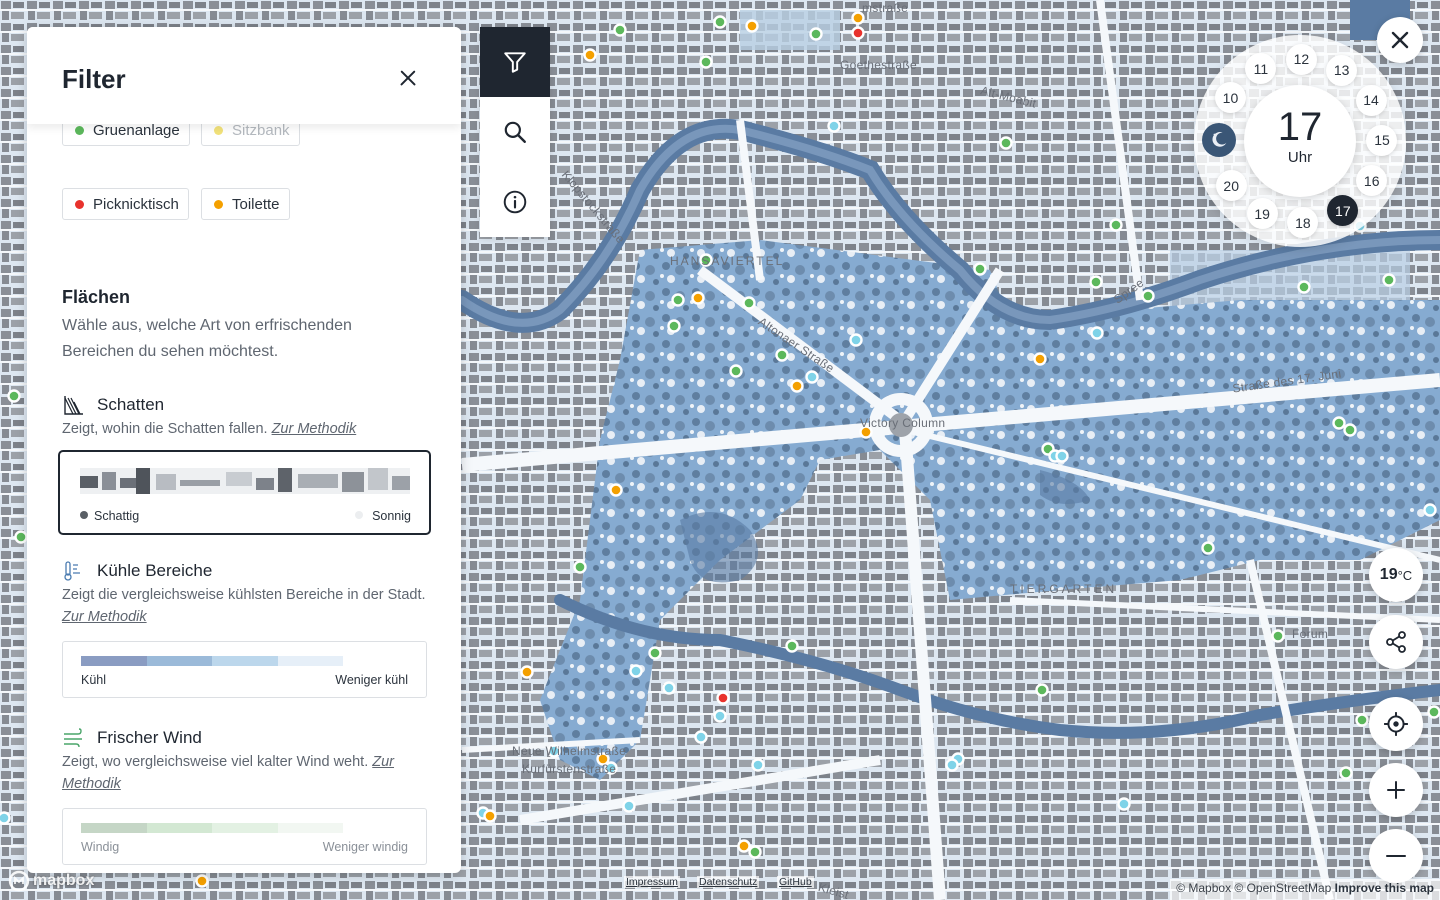 The height and width of the screenshot is (900, 1440). Describe the element at coordinates (104, 617) in the screenshot. I see `methodik-link-kuehle: Zur Methodik` at that location.